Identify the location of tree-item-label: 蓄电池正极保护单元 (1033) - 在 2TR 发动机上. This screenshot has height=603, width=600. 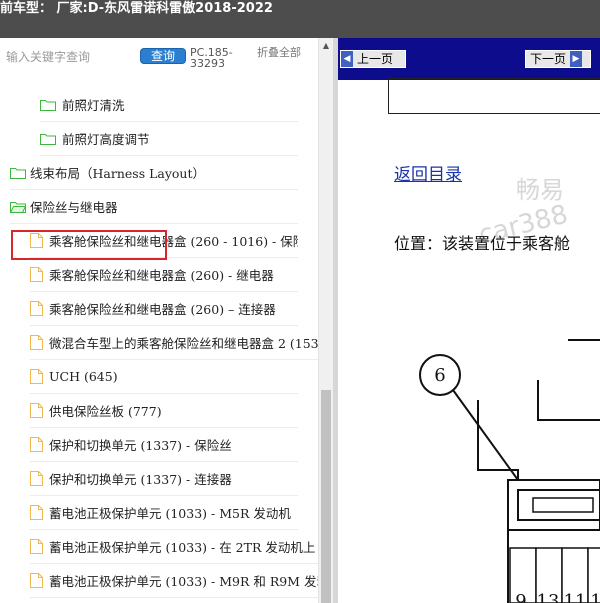
(182, 547).